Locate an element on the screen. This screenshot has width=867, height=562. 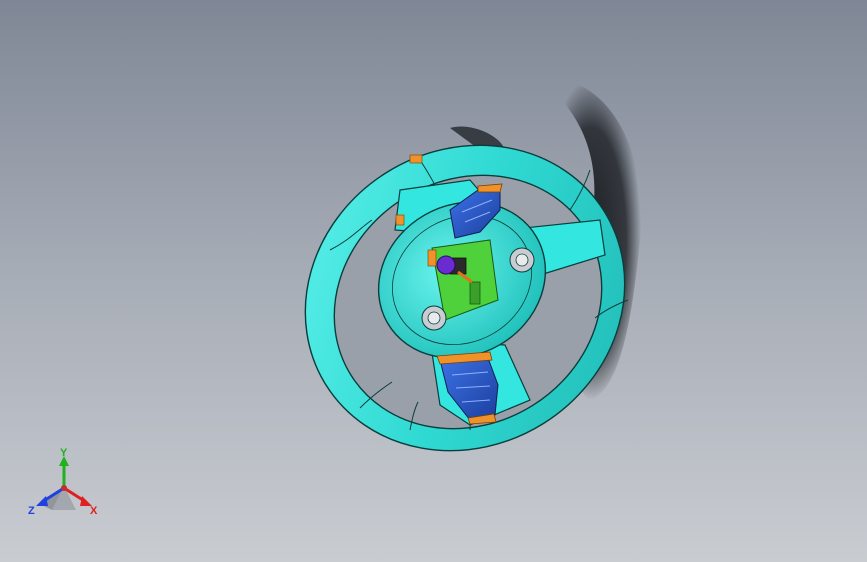
y-axis-label: Y is located at coordinates (64, 453).